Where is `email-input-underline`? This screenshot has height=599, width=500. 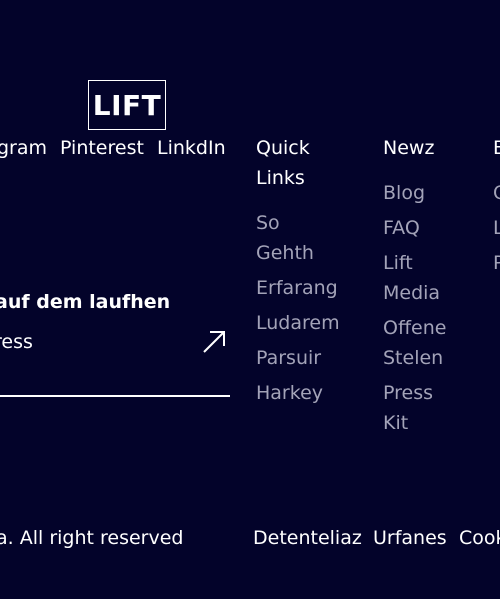
email-input-underline is located at coordinates (115, 396).